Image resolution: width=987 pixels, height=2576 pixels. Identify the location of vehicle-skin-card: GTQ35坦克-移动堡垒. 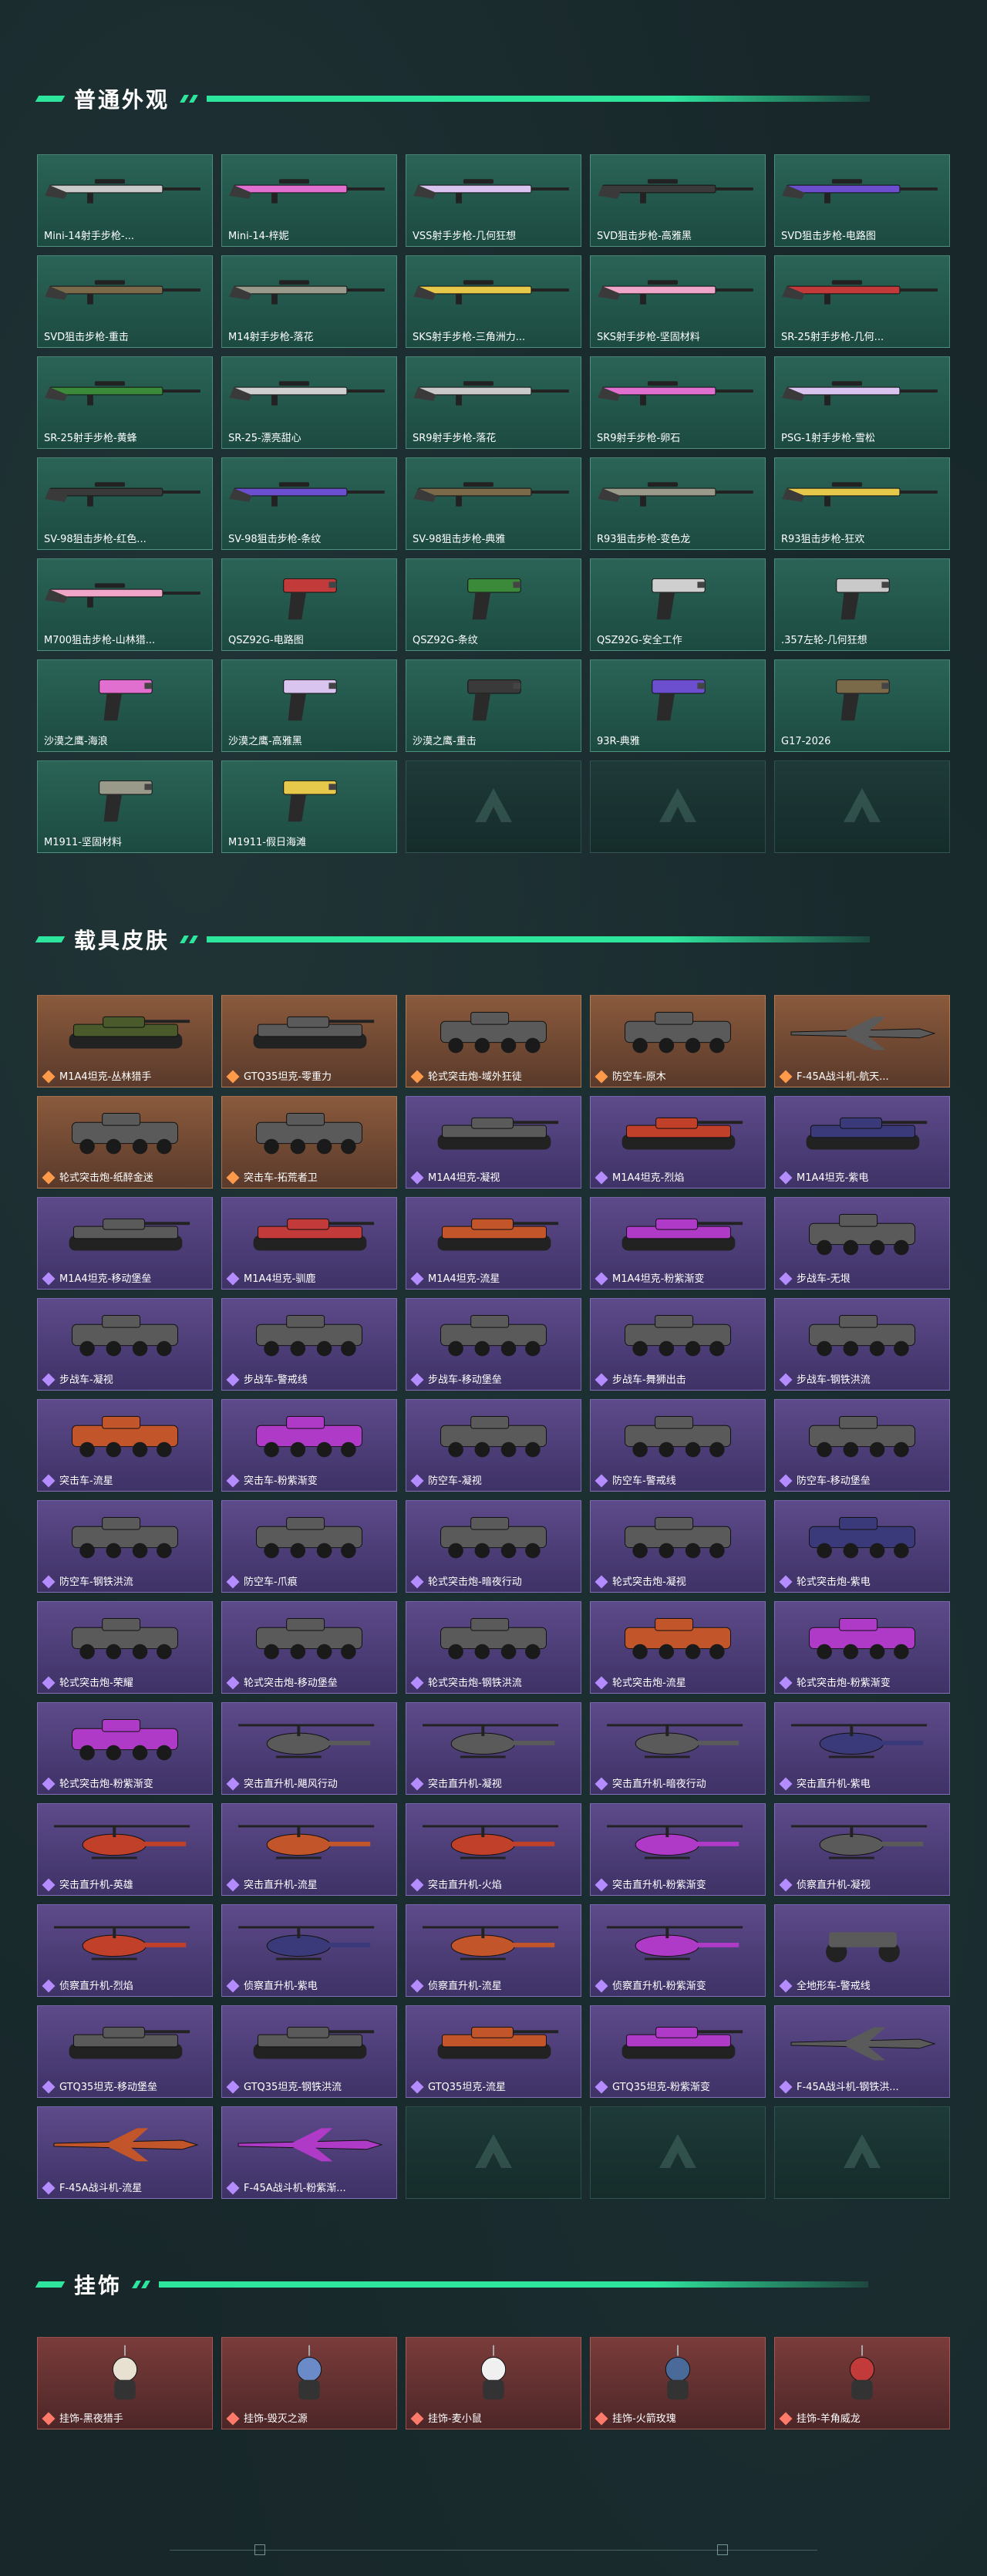
(125, 2051).